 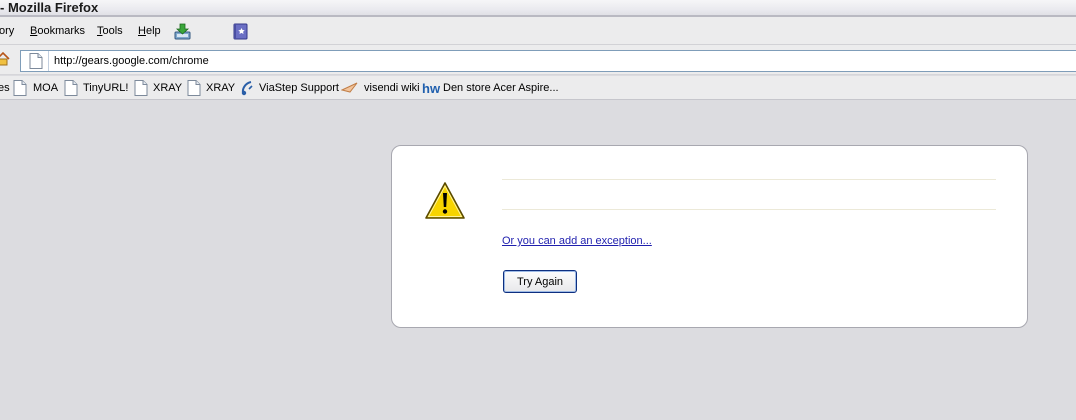 I want to click on menu-bookmarks-accel: B, so click(x=34, y=31).